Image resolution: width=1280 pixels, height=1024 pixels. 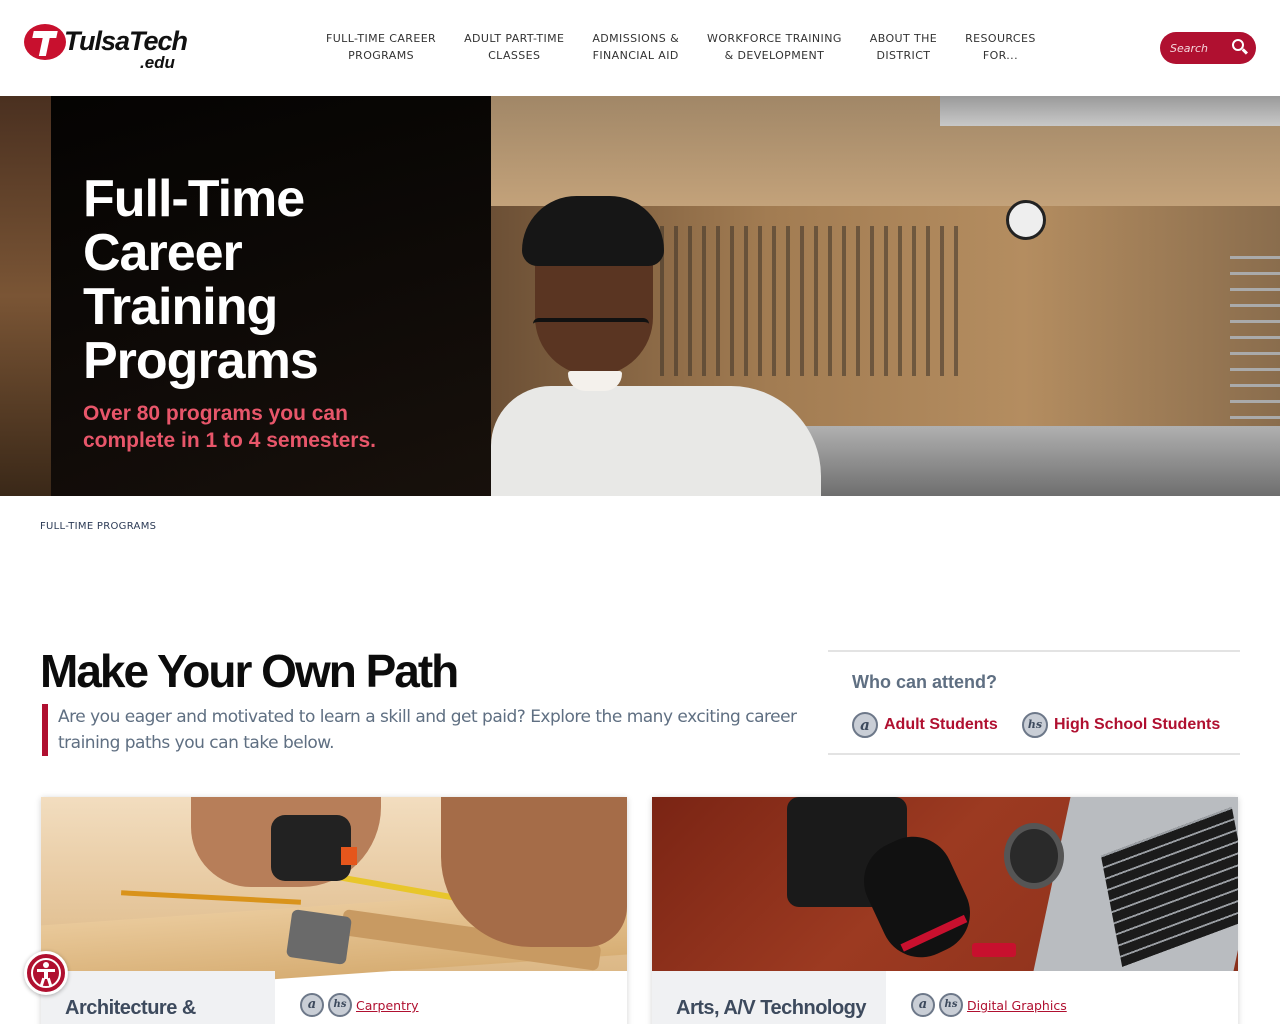 I want to click on nav-admissions-financial-aid: ADMISSIONS & FINANCIAL AID, so click(x=635, y=50).